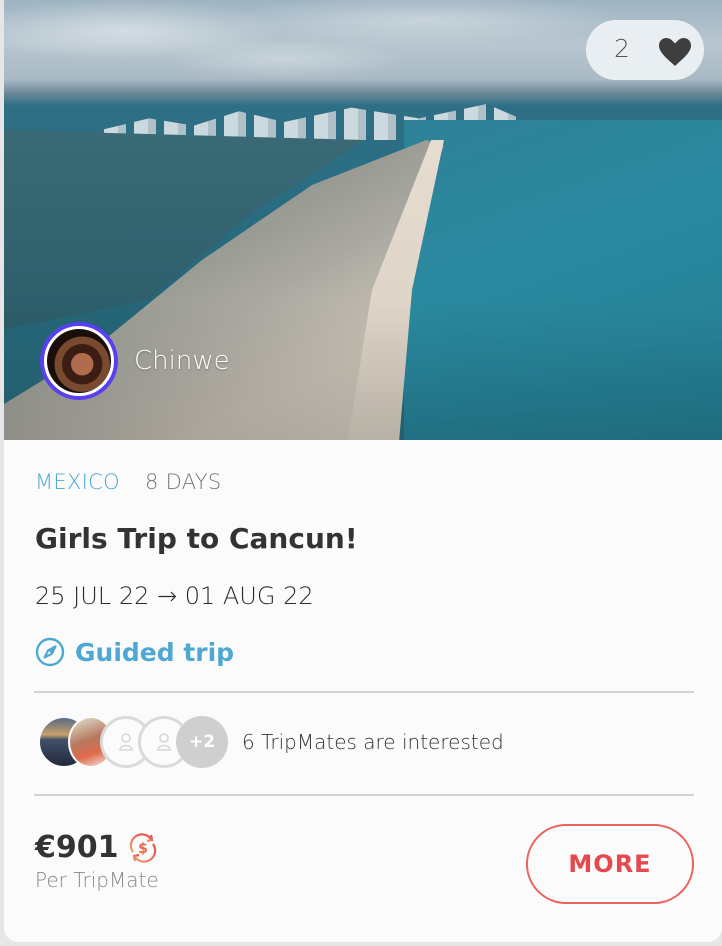 Image resolution: width=722 pixels, height=946 pixels. I want to click on trip-country: MEXICO, so click(77, 482).